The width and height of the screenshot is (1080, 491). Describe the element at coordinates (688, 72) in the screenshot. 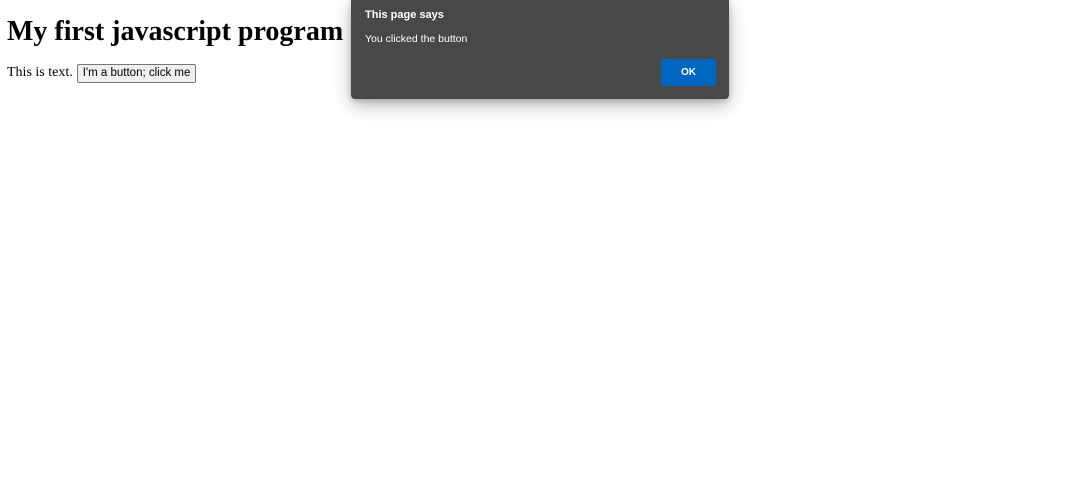

I see `ok-button: OK` at that location.